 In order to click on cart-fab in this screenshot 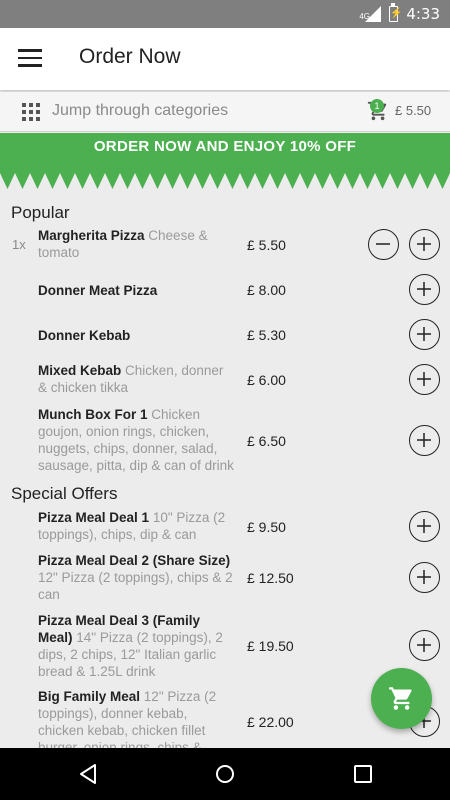, I will do `click(401, 698)`.